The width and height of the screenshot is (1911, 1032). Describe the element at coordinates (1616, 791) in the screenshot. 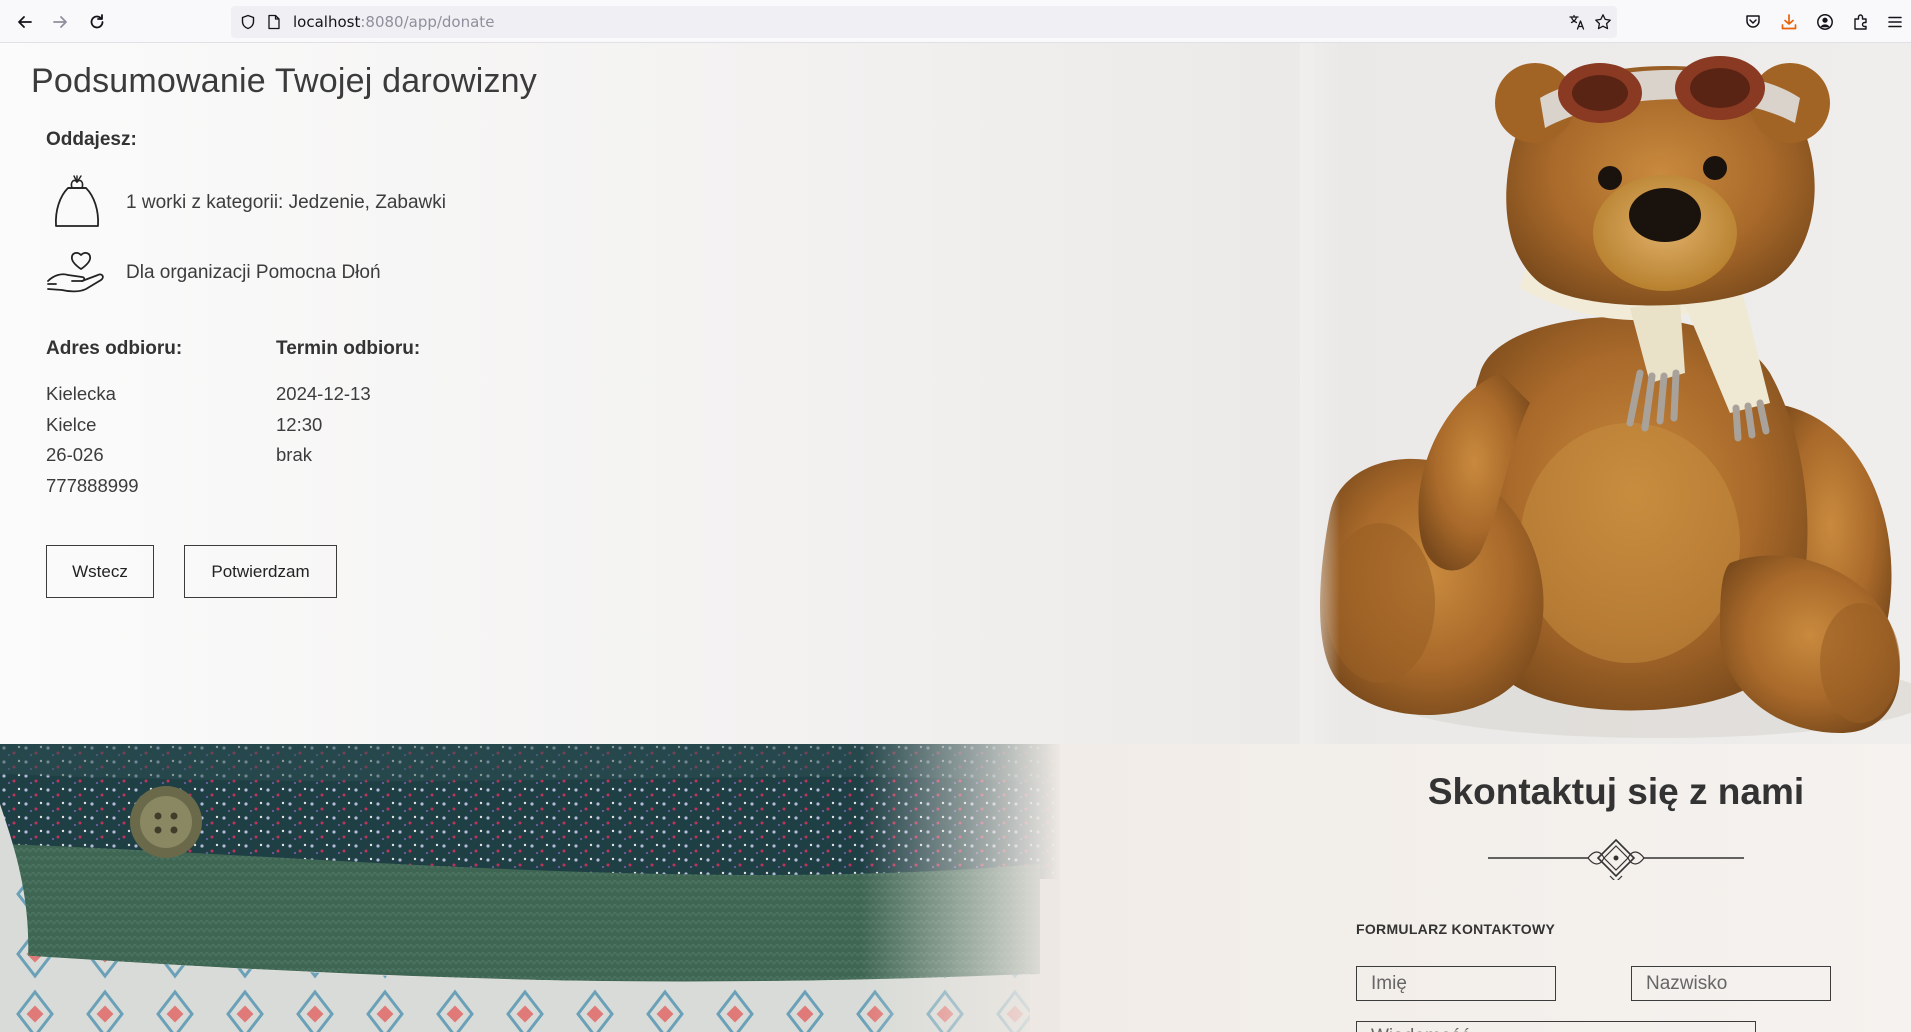

I see `contact-title: Skontaktuj się z nami` at that location.